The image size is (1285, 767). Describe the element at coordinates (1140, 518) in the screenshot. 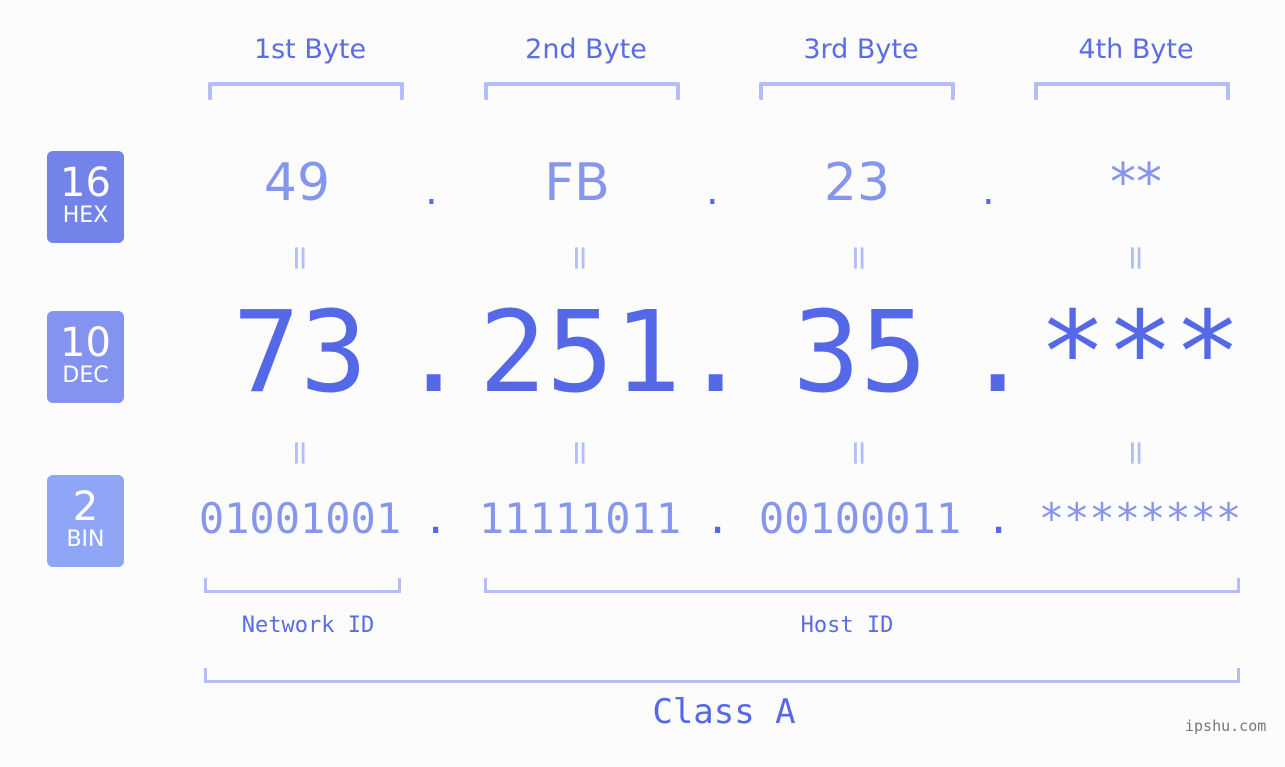

I see `bin-byte-4: ********` at that location.